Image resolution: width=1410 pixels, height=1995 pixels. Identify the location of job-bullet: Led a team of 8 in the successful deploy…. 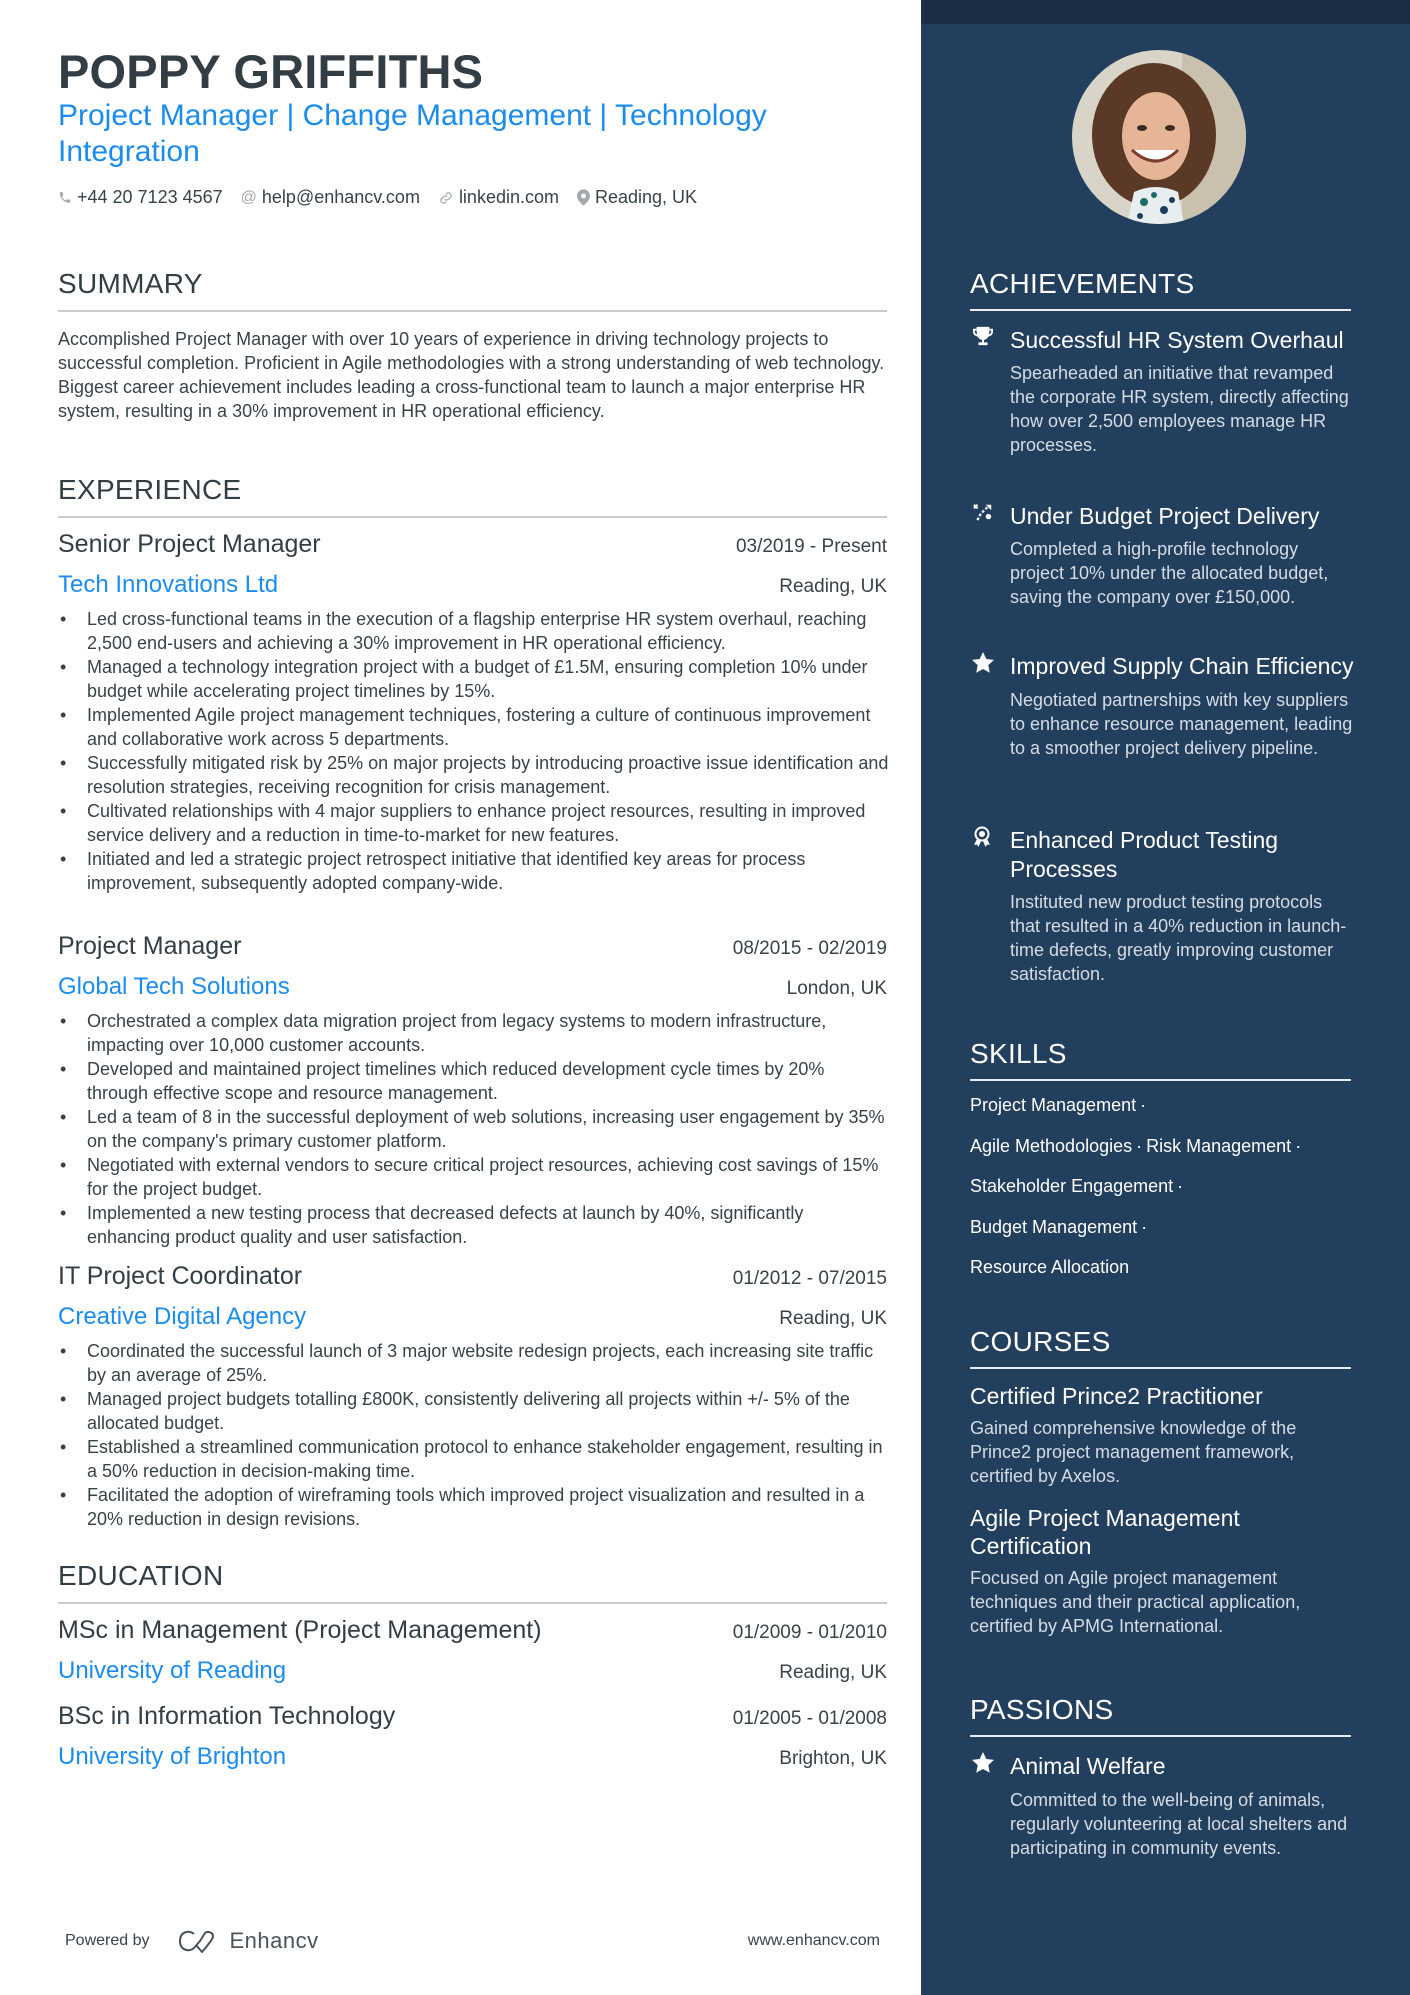
(474, 1129).